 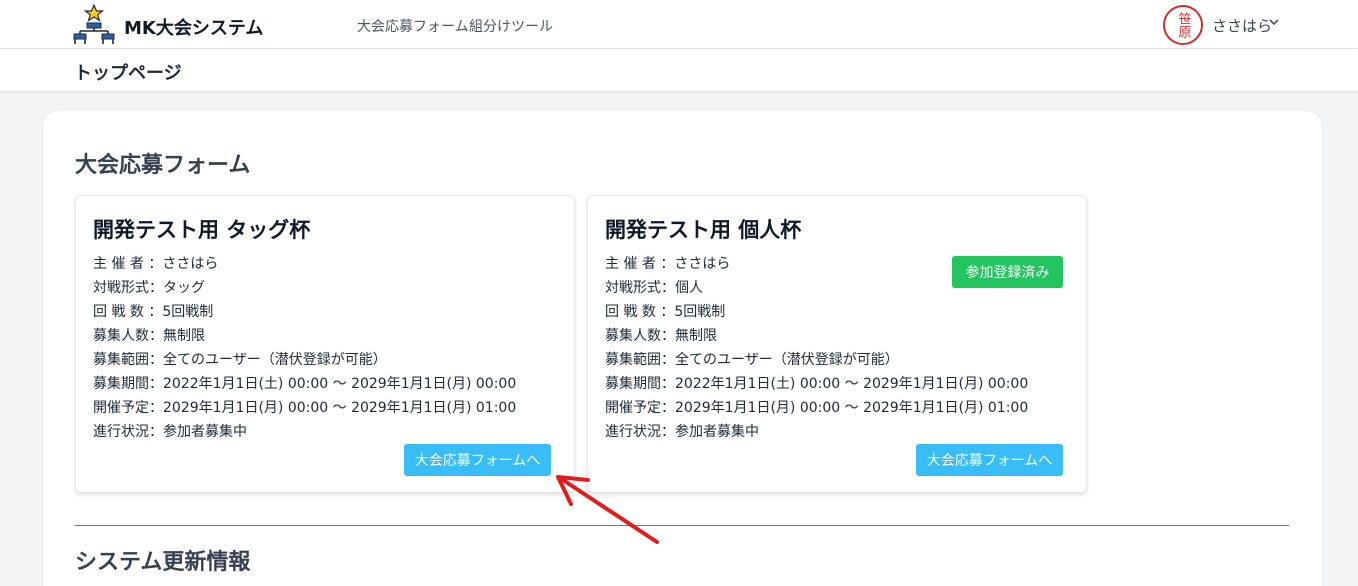 I want to click on top-navbar: MK大会システム 大会応募フォーム 組分けツール 笹原 ささはら, so click(x=679, y=24).